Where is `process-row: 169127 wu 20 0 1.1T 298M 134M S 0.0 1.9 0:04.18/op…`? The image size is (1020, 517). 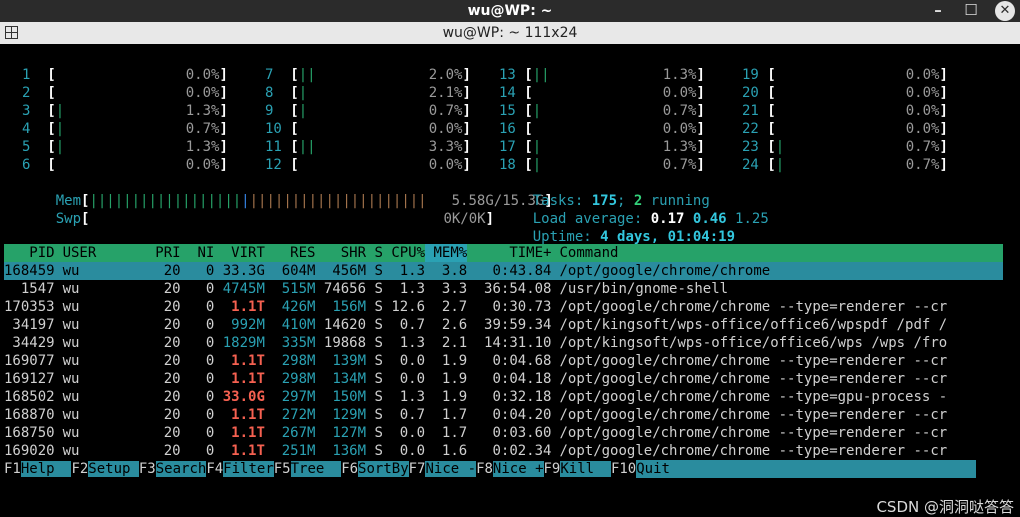
process-row: 169127 wu 20 0 1.1T 298M 134M S 0.0 1.9 0:04.18/op… is located at coordinates (503, 379).